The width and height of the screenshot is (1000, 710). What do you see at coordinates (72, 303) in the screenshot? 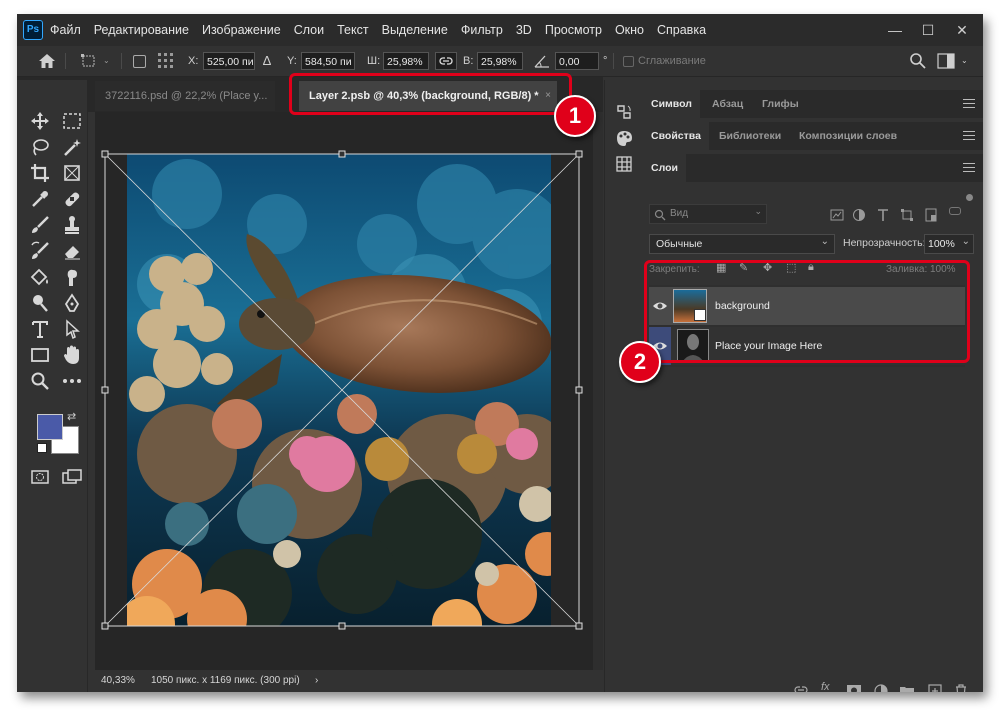
I see `pen-tool-icon` at bounding box center [72, 303].